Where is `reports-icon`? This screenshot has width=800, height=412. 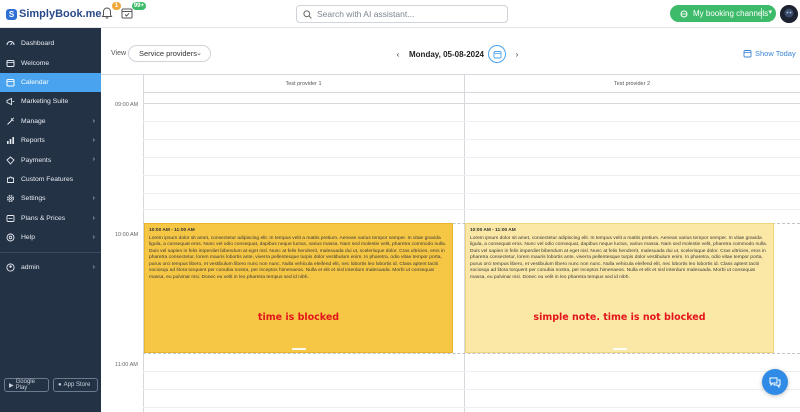
reports-icon is located at coordinates (10, 140).